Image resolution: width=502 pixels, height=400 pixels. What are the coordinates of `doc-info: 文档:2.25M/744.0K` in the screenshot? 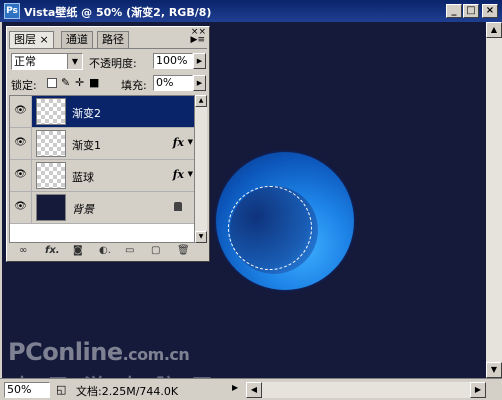 It's located at (127, 391).